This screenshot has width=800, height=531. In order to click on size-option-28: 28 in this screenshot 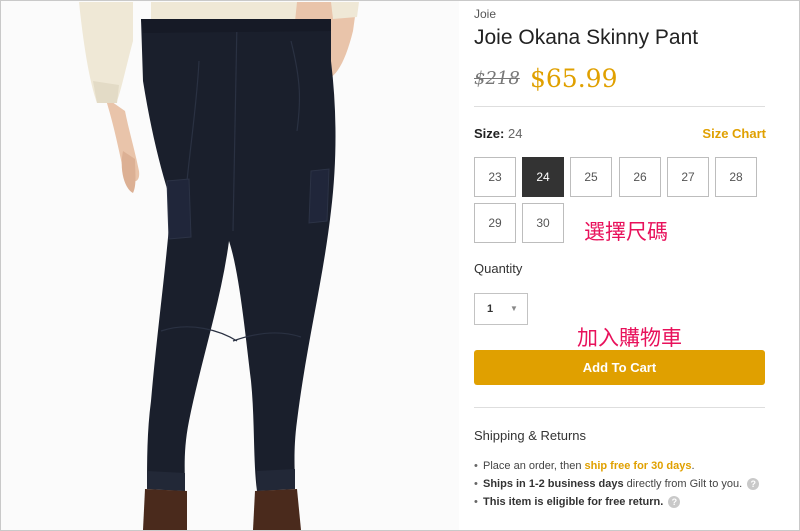, I will do `click(736, 177)`.